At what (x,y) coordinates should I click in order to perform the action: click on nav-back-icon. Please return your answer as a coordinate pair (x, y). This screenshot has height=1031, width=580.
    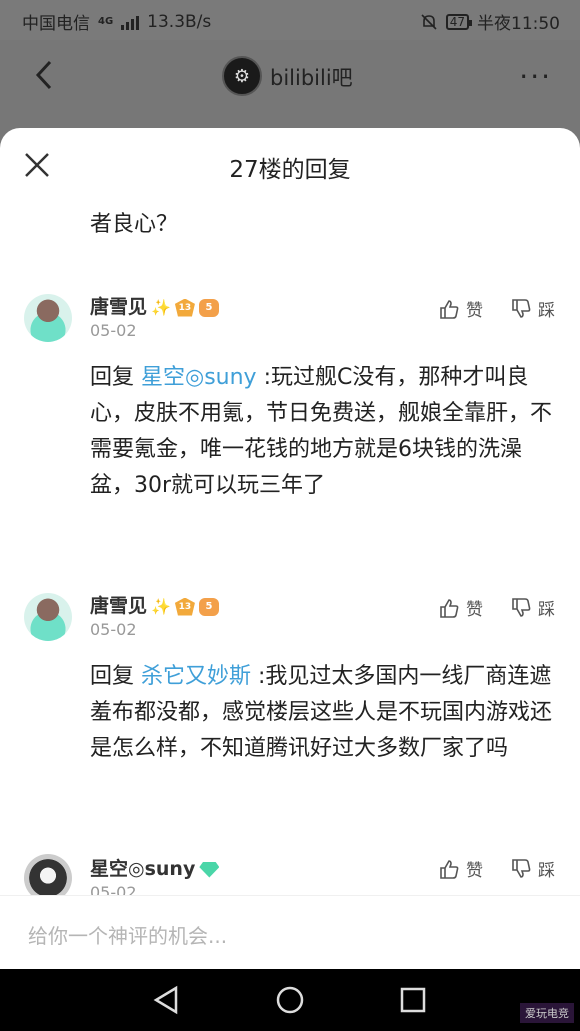
    Looking at the image, I should click on (166, 1000).